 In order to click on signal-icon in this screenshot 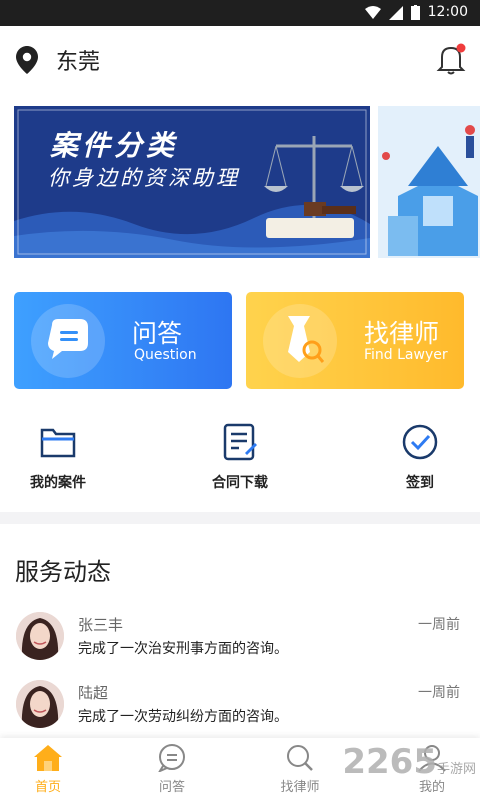, I will do `click(396, 12)`.